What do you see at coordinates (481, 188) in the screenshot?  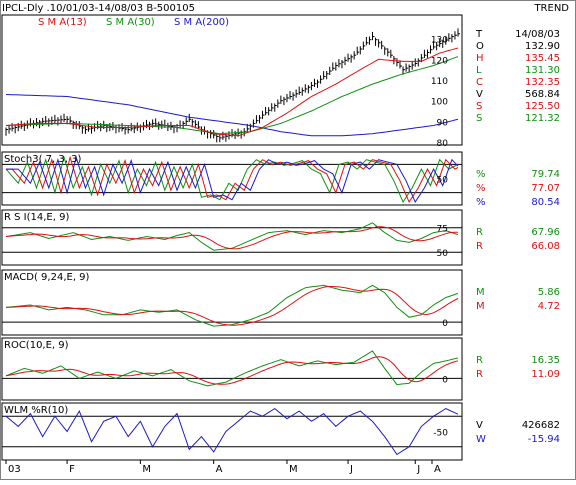 I see `stoch-readout-key-1: %` at bounding box center [481, 188].